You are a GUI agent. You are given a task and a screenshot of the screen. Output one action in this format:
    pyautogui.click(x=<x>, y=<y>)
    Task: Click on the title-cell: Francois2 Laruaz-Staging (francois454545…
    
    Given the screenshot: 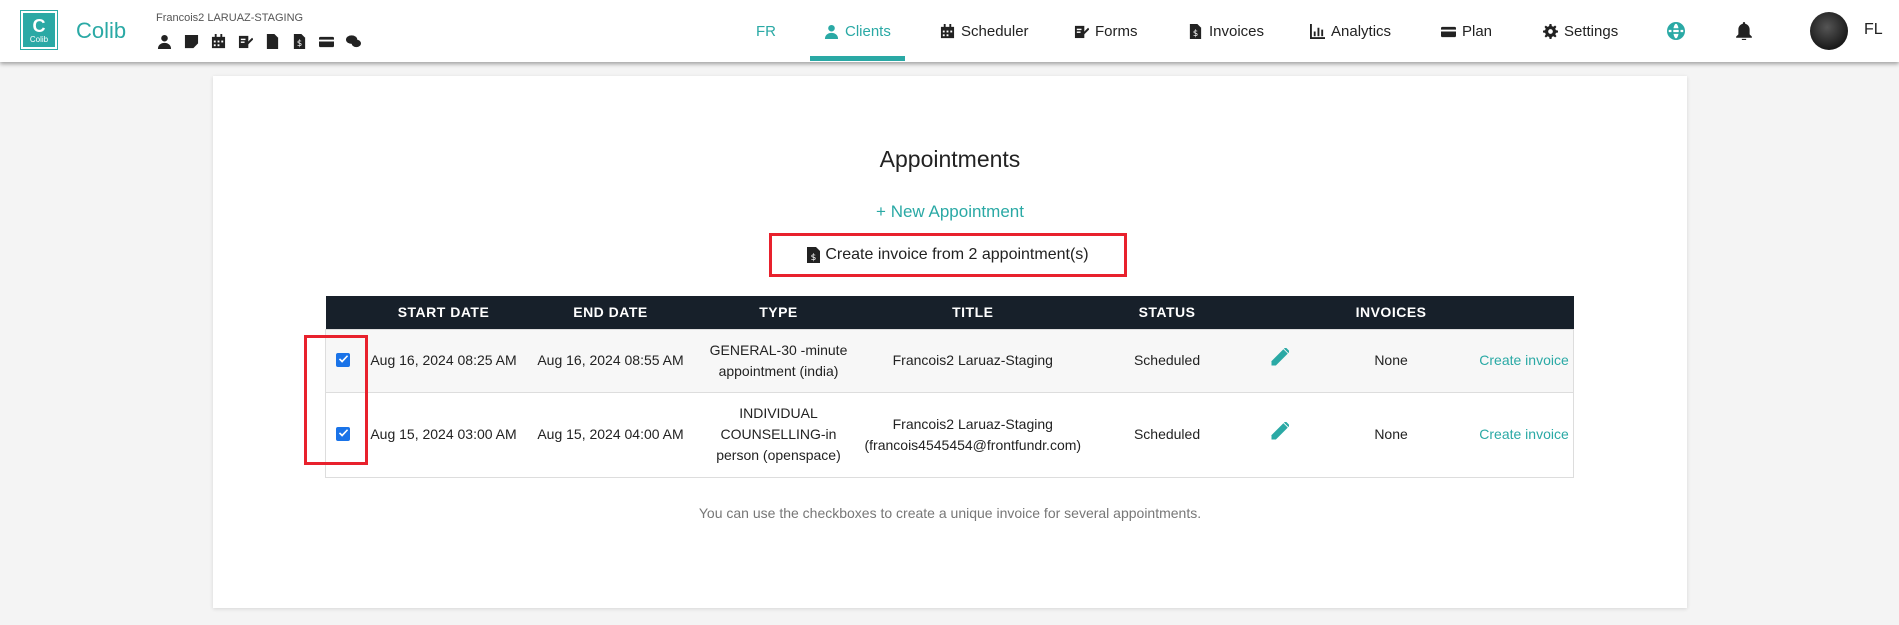 What is the action you would take?
    pyautogui.click(x=973, y=434)
    